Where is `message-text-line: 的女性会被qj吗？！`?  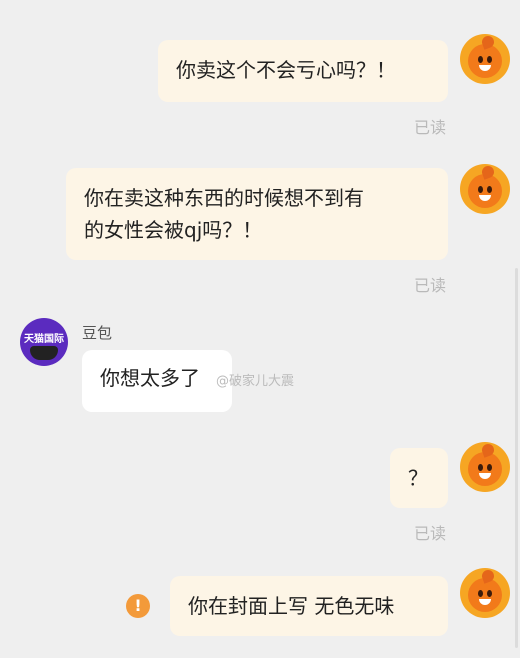
message-text-line: 的女性会被qj吗？！ is located at coordinates (173, 230).